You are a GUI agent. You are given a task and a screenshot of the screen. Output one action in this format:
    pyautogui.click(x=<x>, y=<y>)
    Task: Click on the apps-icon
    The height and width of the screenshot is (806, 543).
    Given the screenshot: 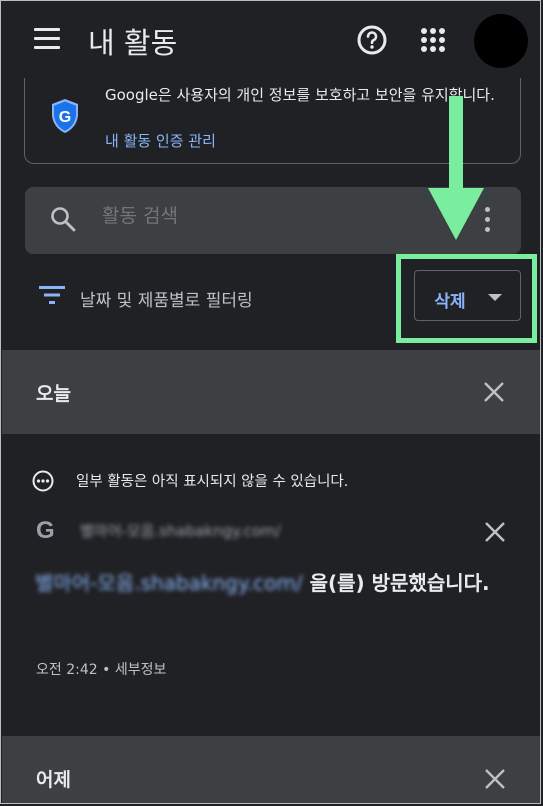 What is the action you would take?
    pyautogui.click(x=433, y=40)
    